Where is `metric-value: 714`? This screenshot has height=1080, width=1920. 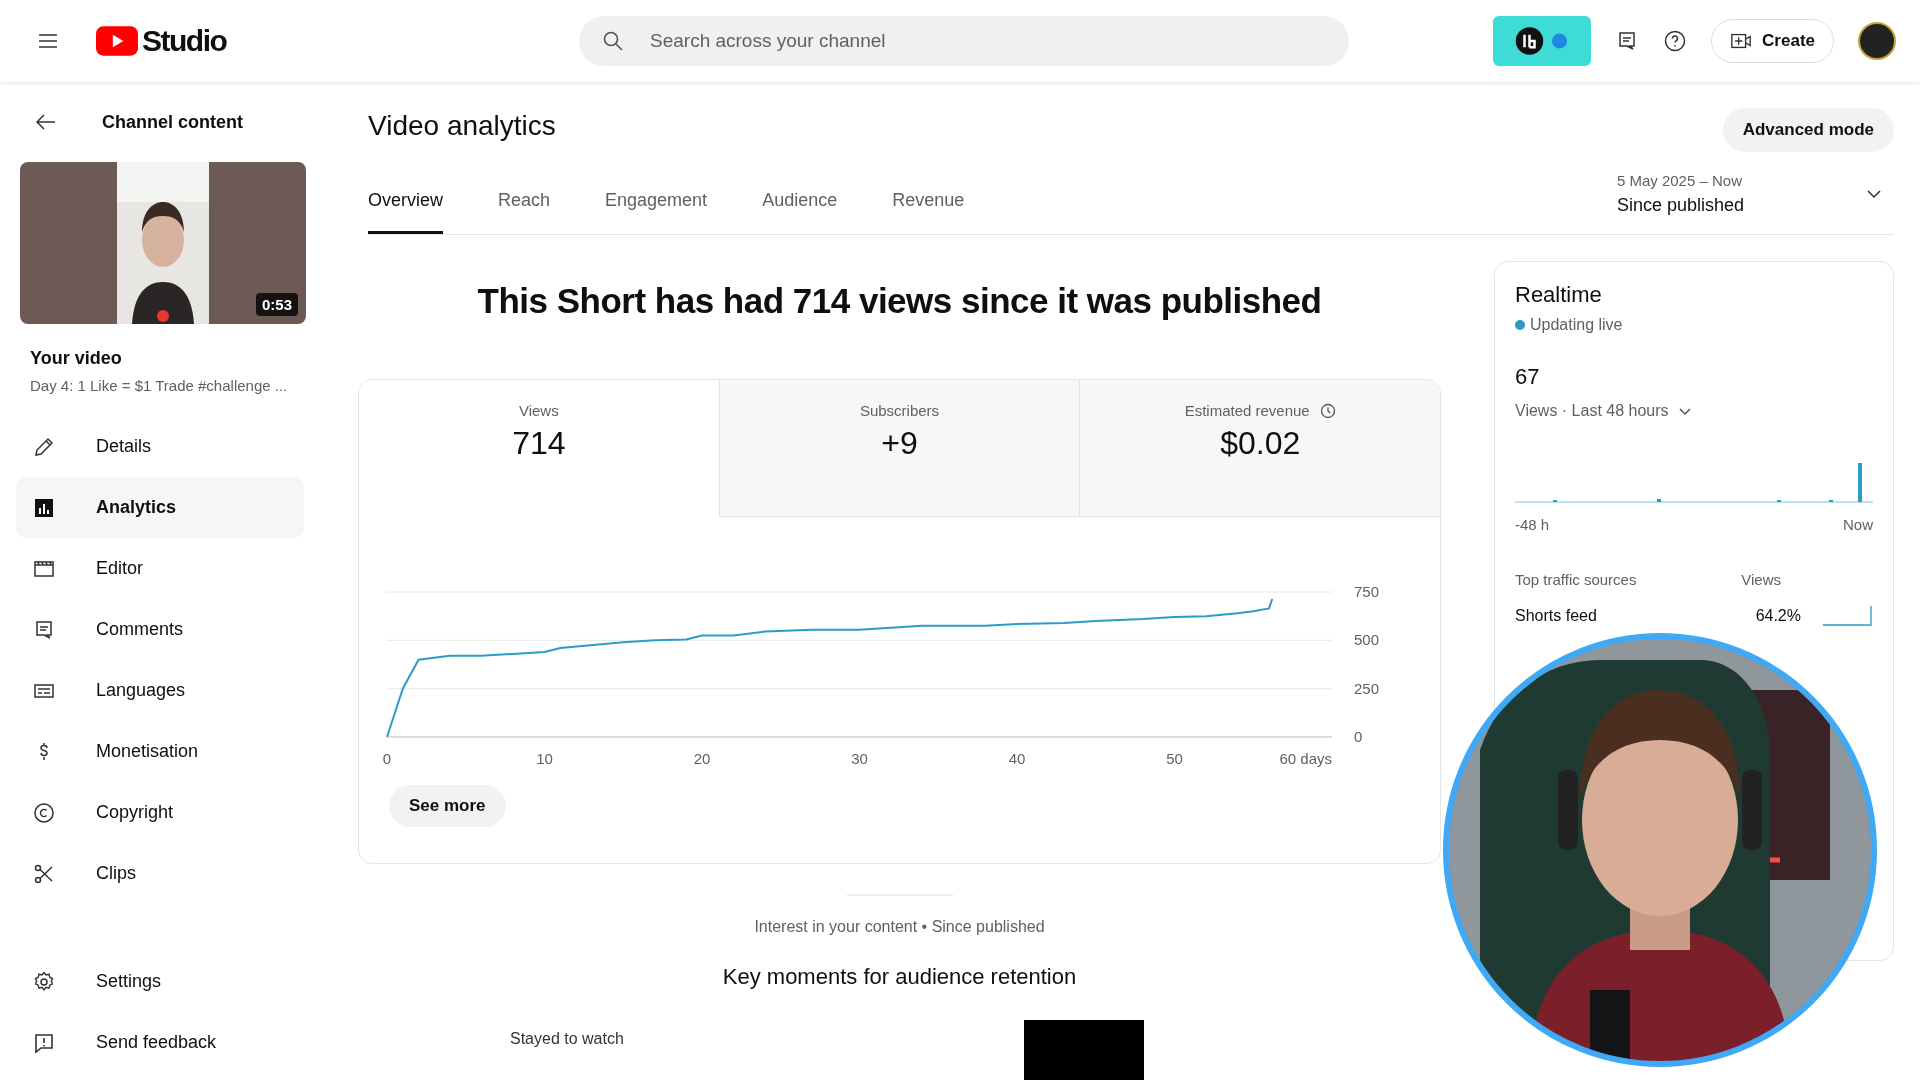
metric-value: 714 is located at coordinates (539, 443).